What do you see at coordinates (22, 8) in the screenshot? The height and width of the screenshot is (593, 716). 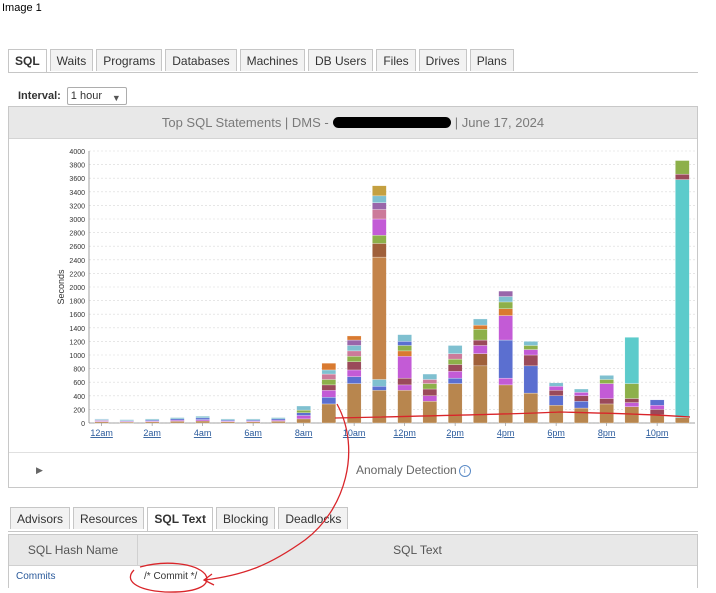 I see `image-caption: Image 1` at bounding box center [22, 8].